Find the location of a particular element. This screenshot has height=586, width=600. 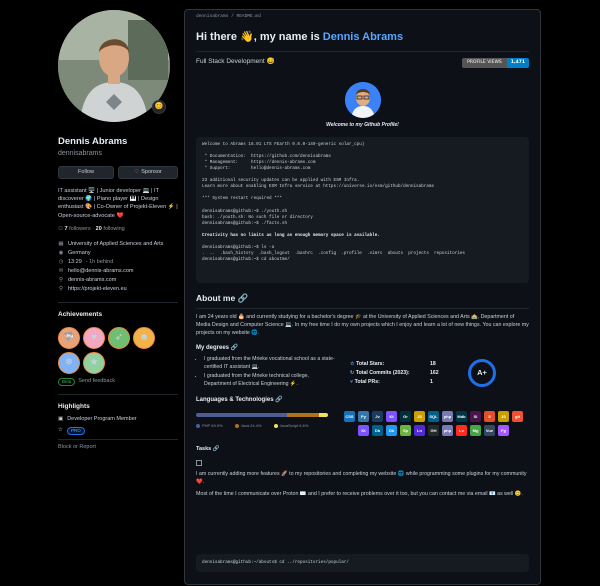

achievements-heading: Achievements is located at coordinates (118, 315).